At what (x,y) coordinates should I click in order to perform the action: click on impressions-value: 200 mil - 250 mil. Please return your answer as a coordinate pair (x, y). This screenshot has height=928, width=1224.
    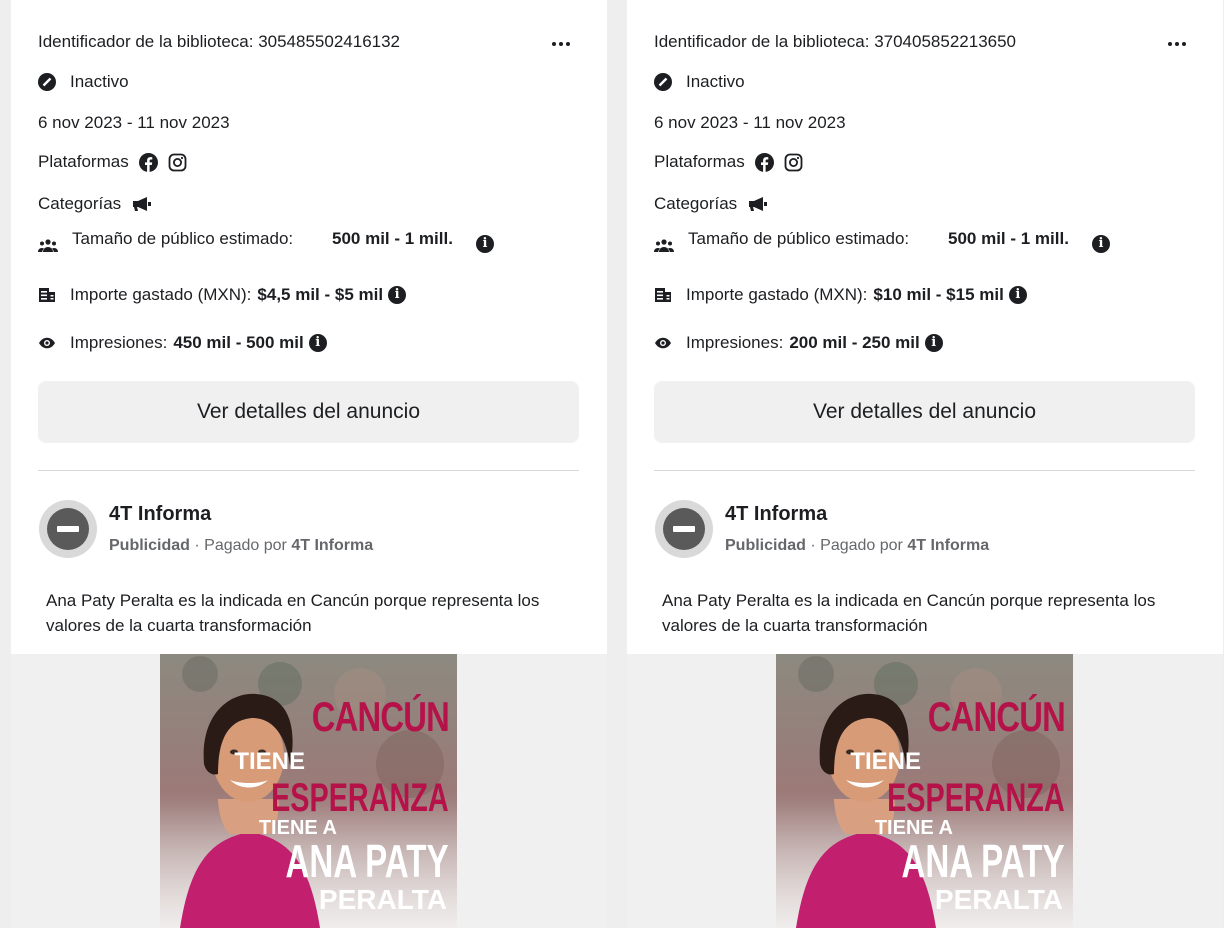
    Looking at the image, I should click on (854, 342).